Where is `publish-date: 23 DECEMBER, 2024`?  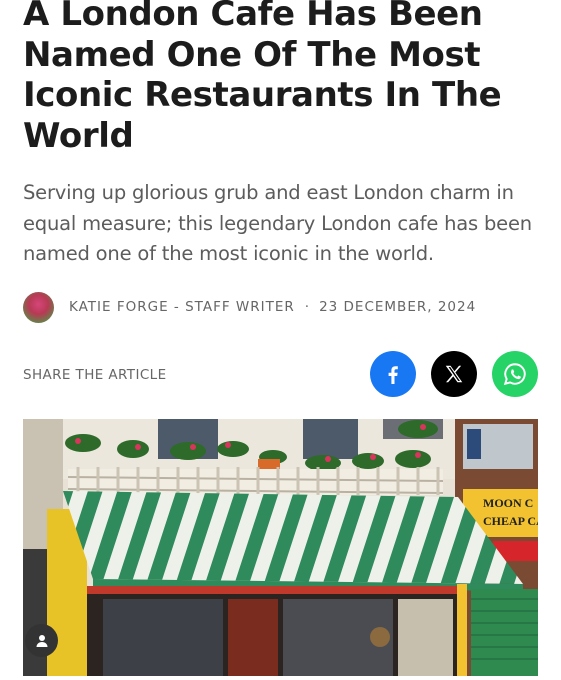
publish-date: 23 DECEMBER, 2024 is located at coordinates (398, 307).